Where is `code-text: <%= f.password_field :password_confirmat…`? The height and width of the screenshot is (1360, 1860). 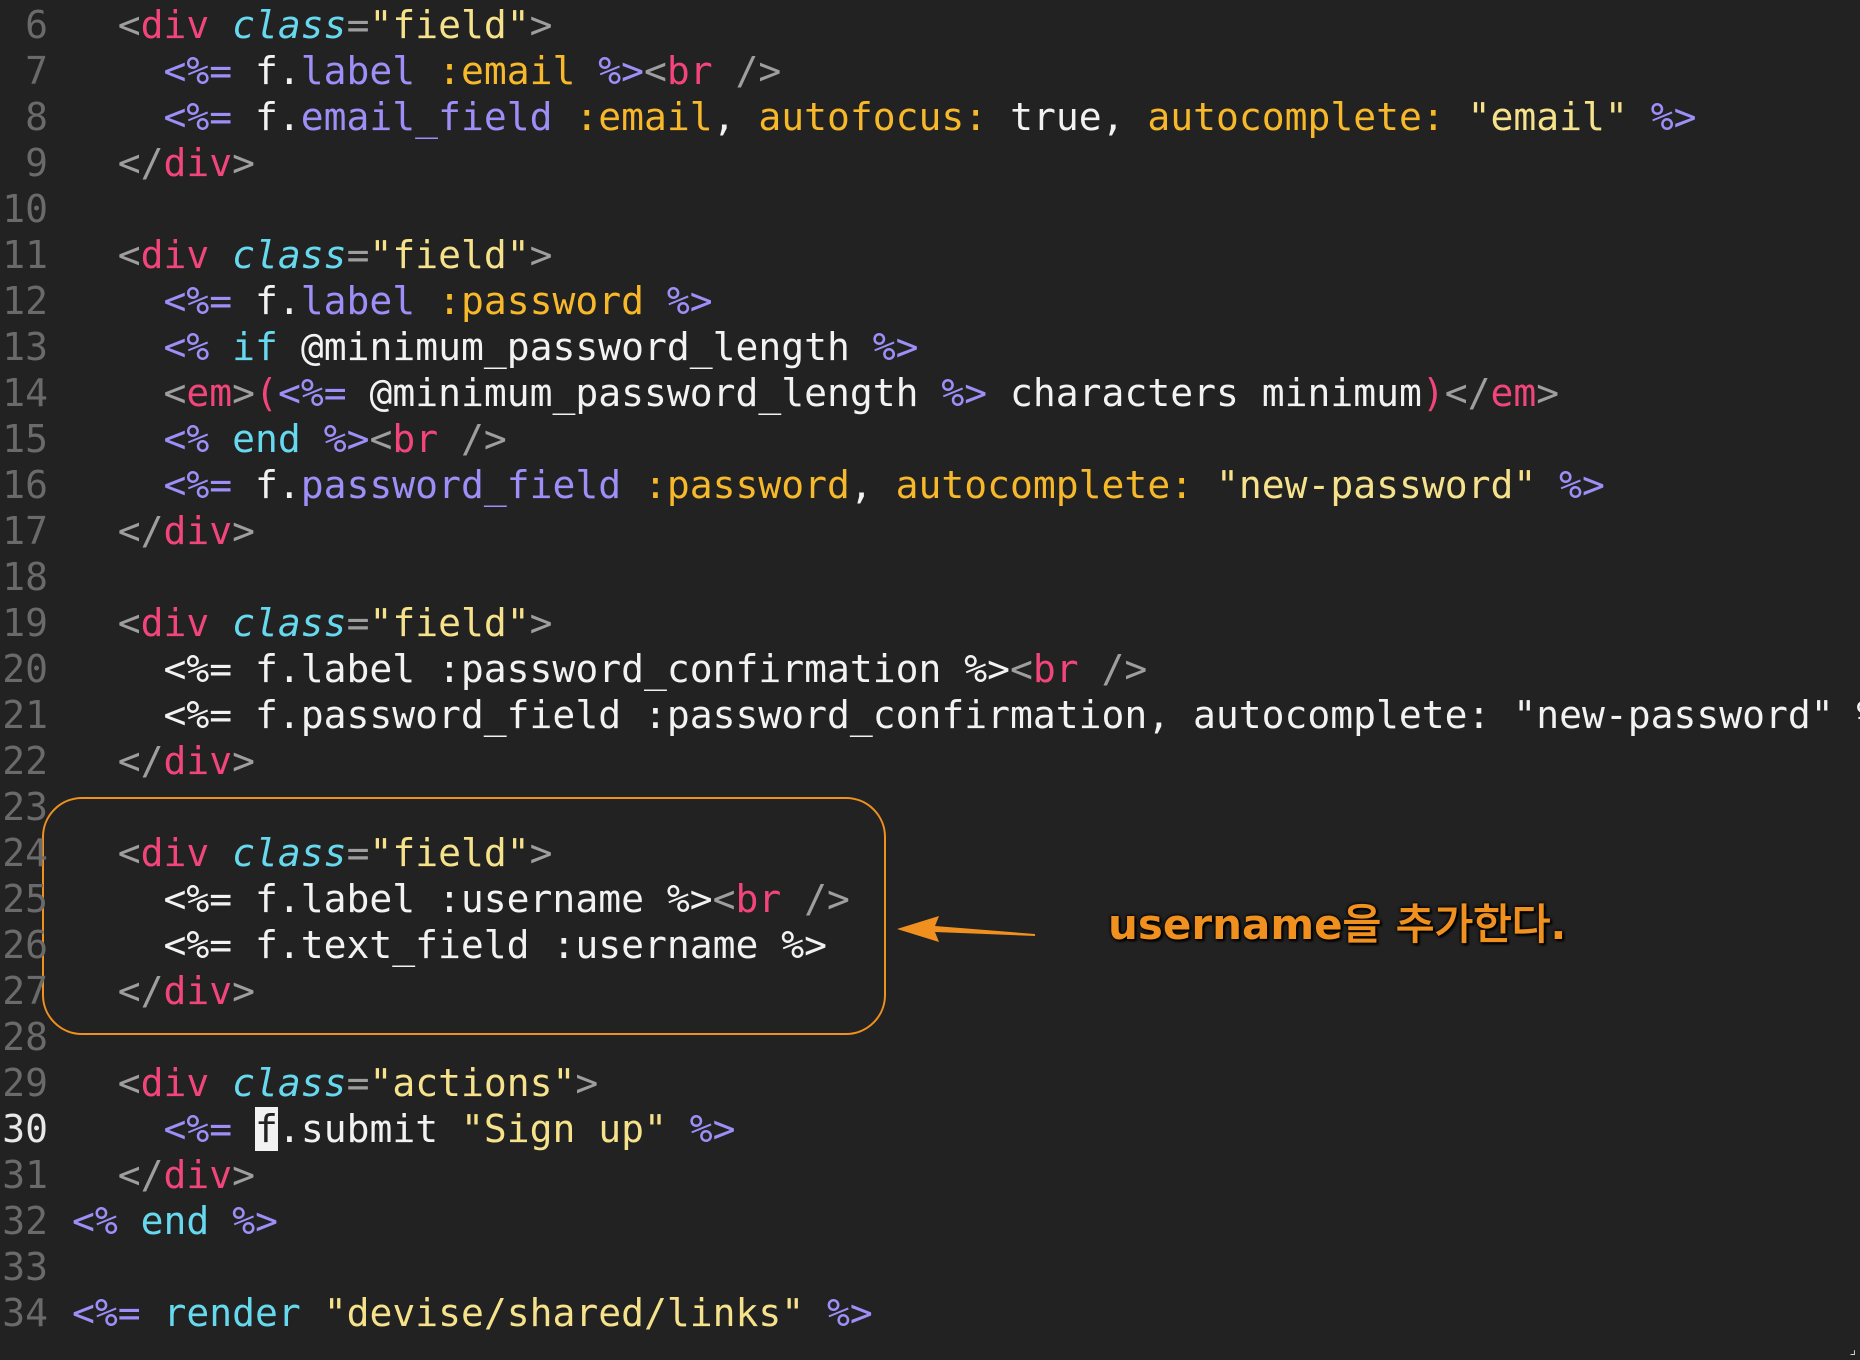
code-text: <%= f.password_field :password_confirmat… is located at coordinates (966, 715).